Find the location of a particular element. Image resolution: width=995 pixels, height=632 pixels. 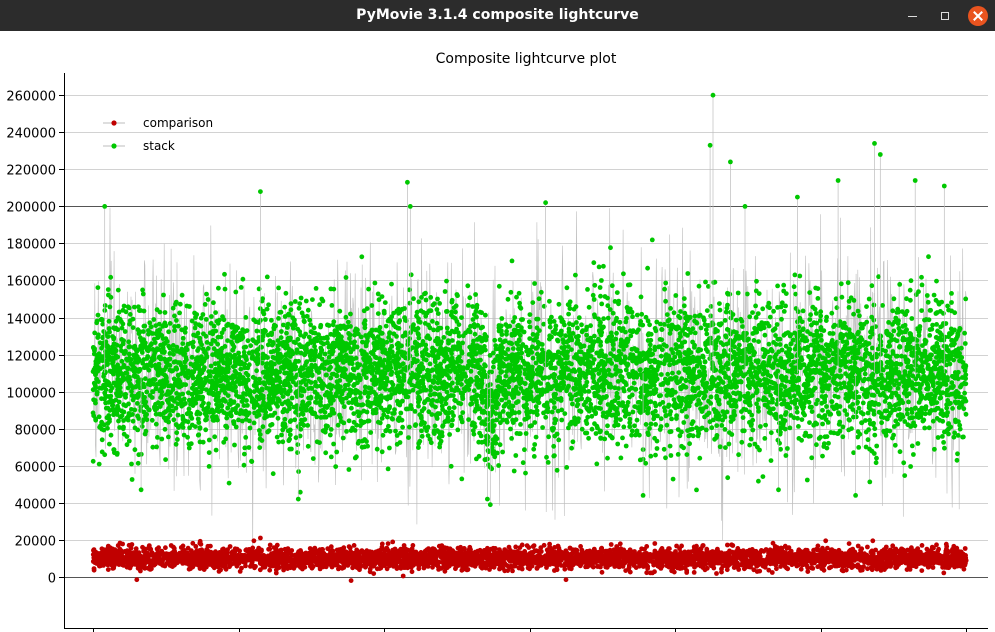

maximize-button is located at coordinates (945, 15).